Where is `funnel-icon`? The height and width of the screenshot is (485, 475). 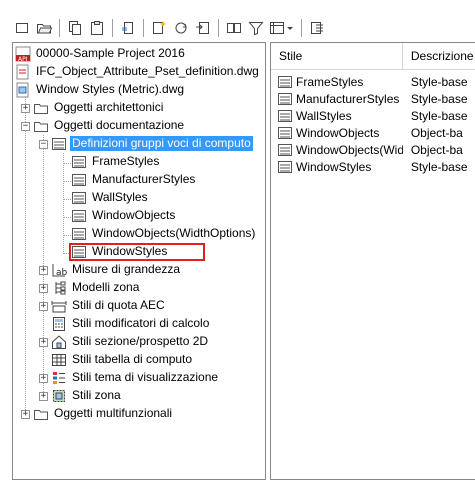
funnel-icon is located at coordinates (256, 28).